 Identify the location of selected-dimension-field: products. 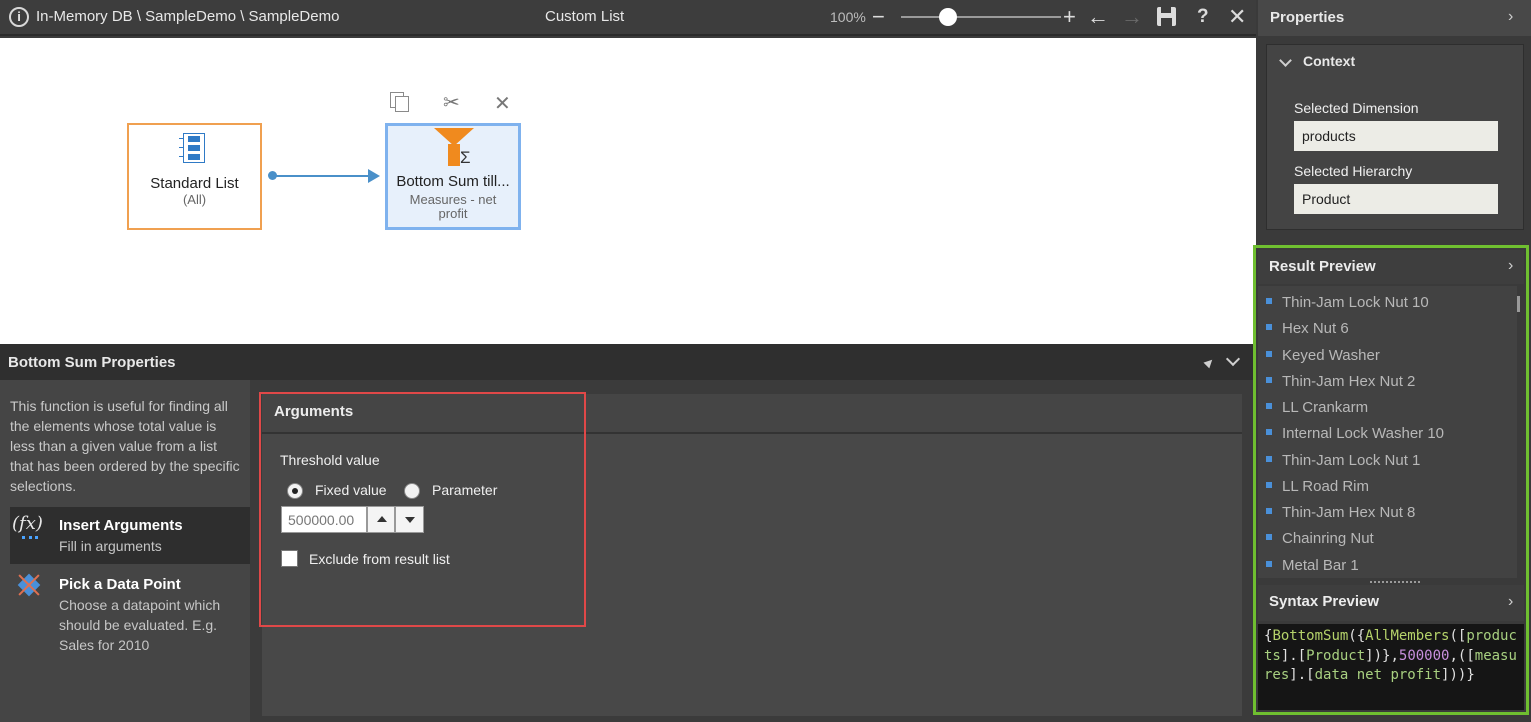
(1396, 136).